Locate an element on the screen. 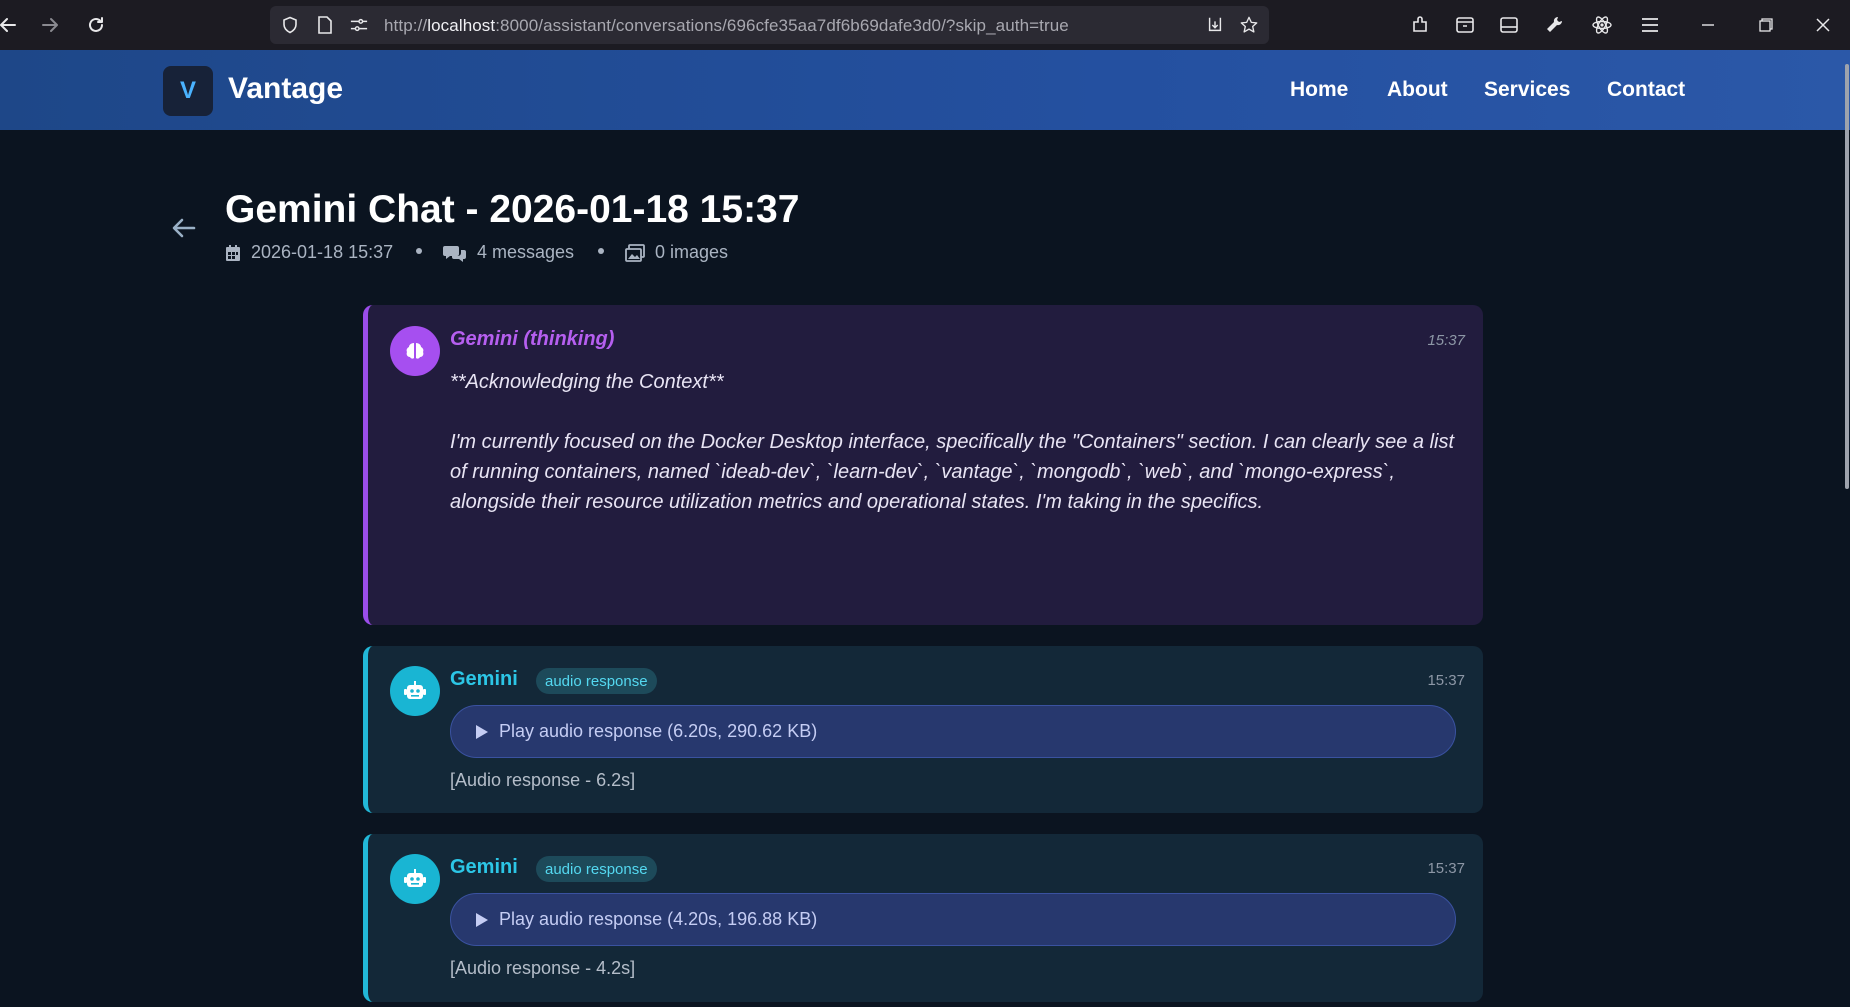 This screenshot has width=1850, height=1007. audio-note: [Audio response - 4.2s] is located at coordinates (543, 968).